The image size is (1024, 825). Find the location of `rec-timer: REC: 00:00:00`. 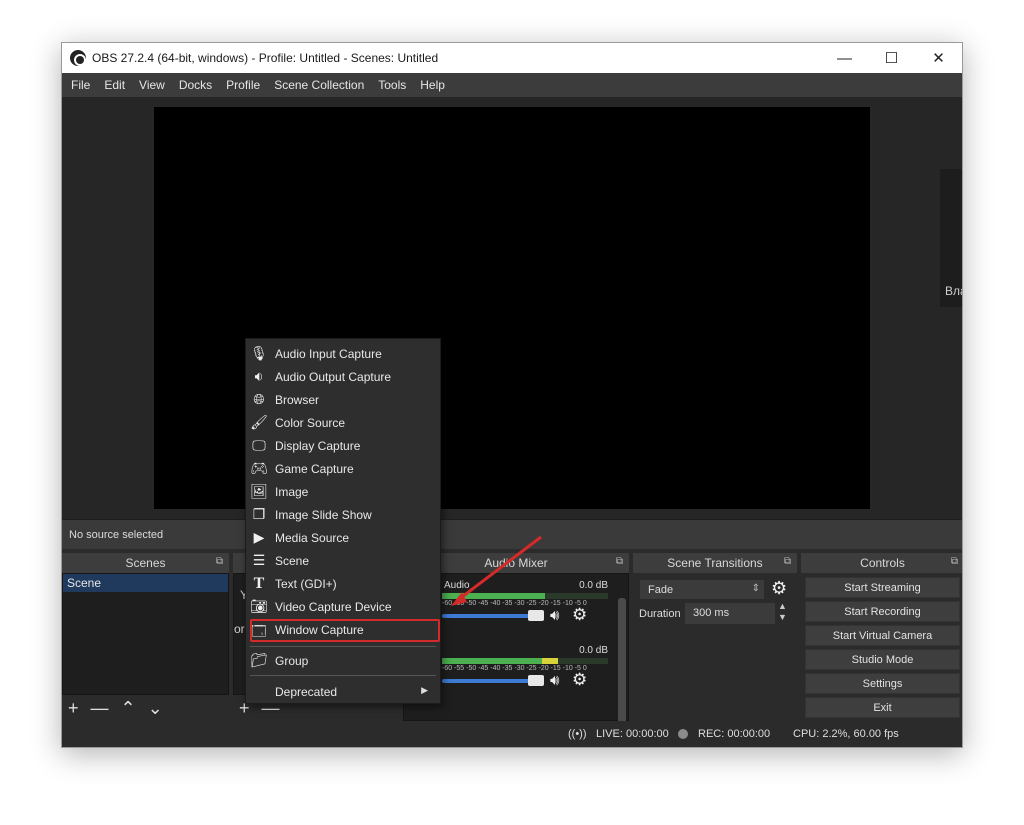

rec-timer: REC: 00:00:00 is located at coordinates (734, 734).